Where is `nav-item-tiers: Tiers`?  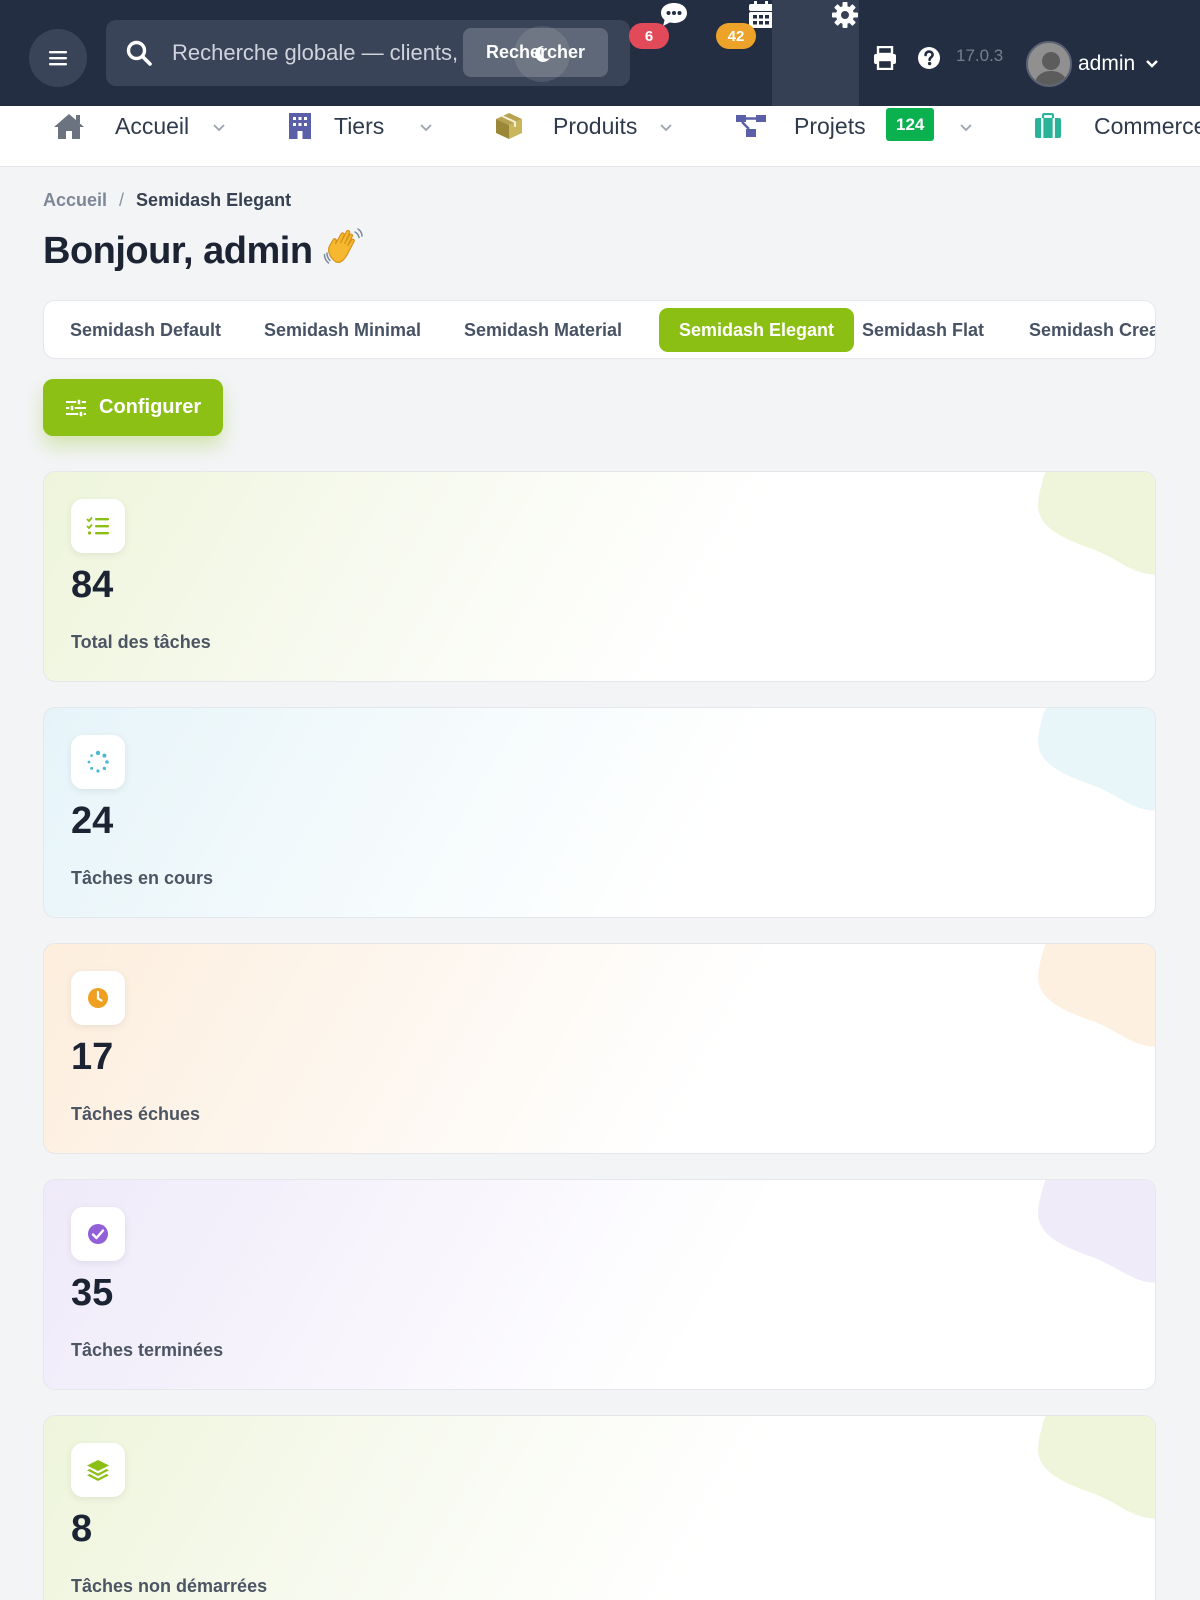
nav-item-tiers: Tiers is located at coordinates (336, 126).